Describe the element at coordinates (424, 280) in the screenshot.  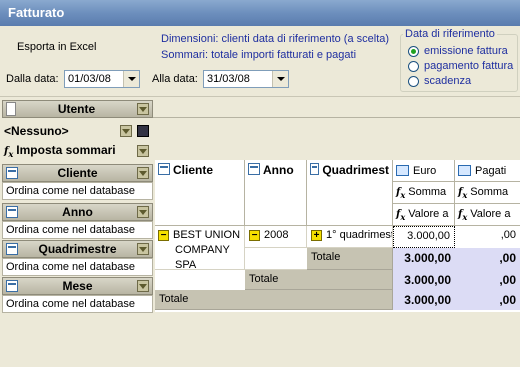
I see `year-total-euro: 3.000,00` at that location.